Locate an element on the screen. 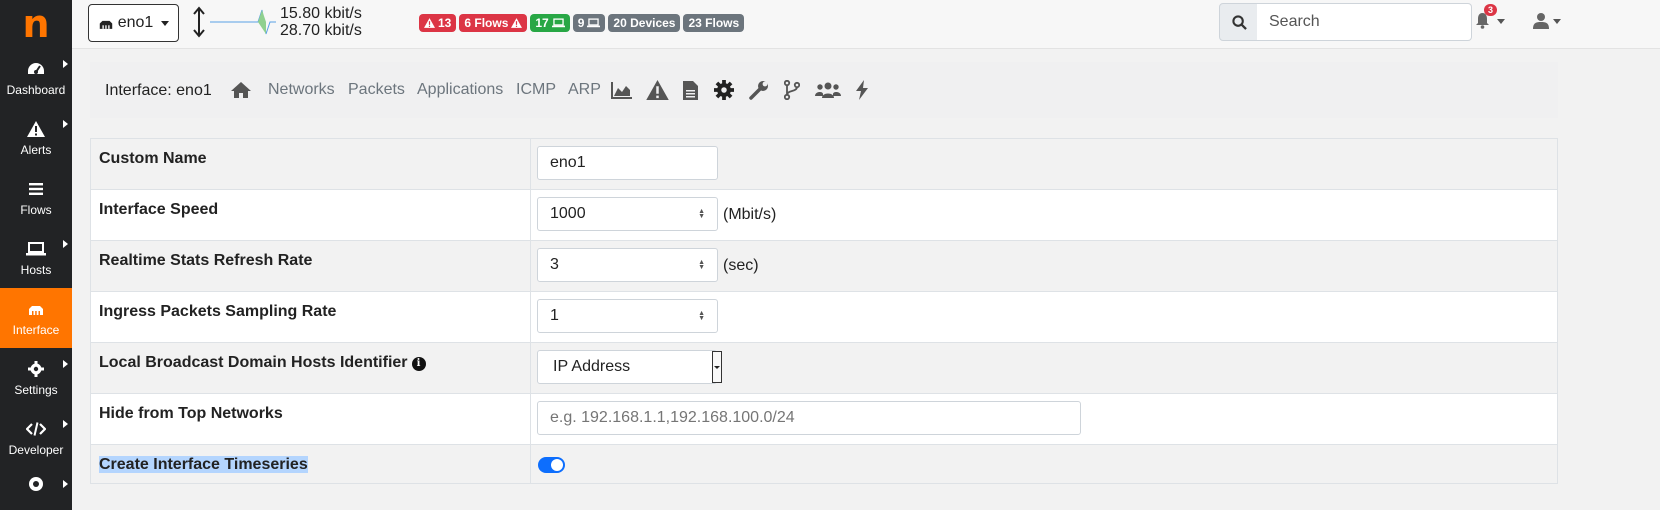  sidebar-item-more is located at coordinates (36, 489).